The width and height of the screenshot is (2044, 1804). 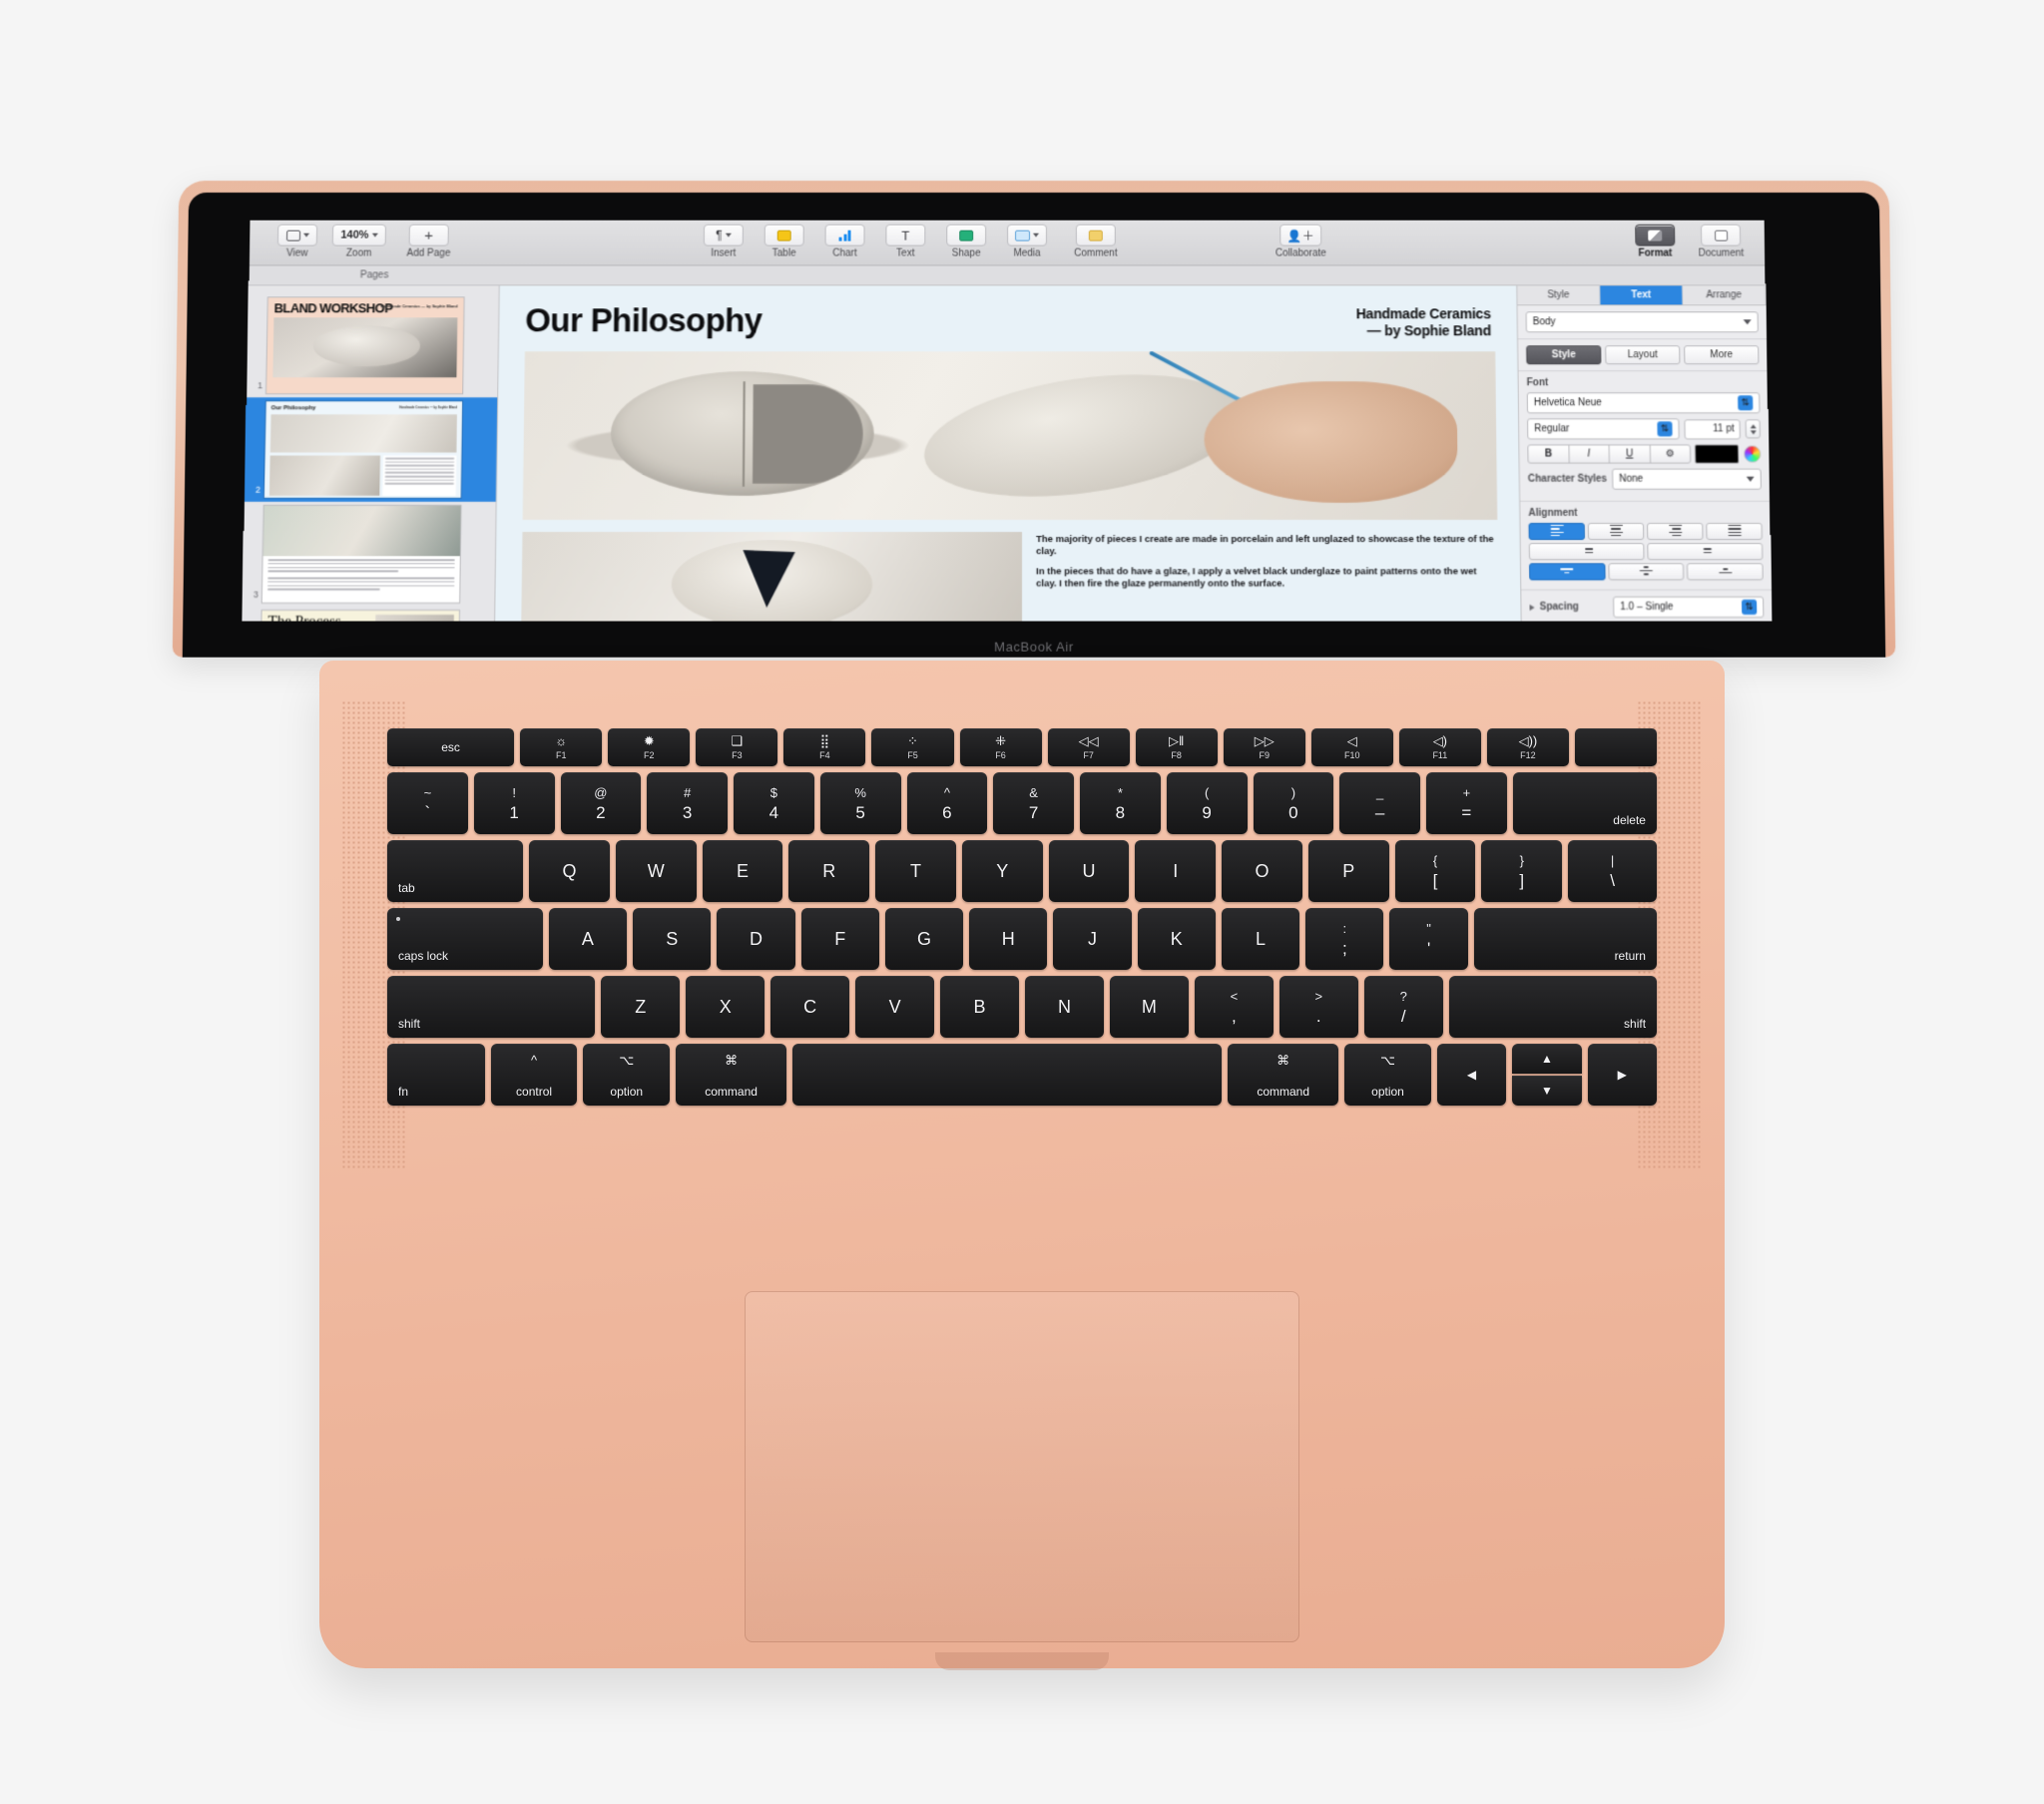 I want to click on key-m: M, so click(x=1149, y=1007).